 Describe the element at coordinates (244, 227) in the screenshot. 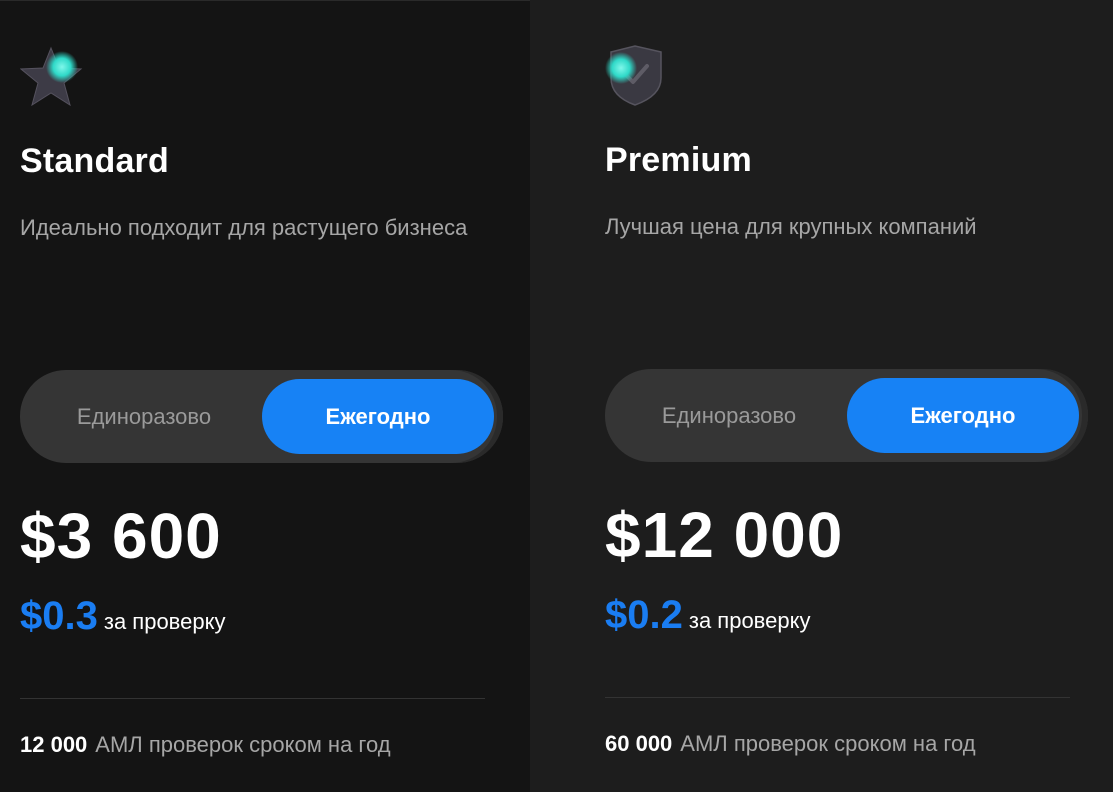

I see `plan-description: Идеально подходит для растущего бизнеса` at that location.